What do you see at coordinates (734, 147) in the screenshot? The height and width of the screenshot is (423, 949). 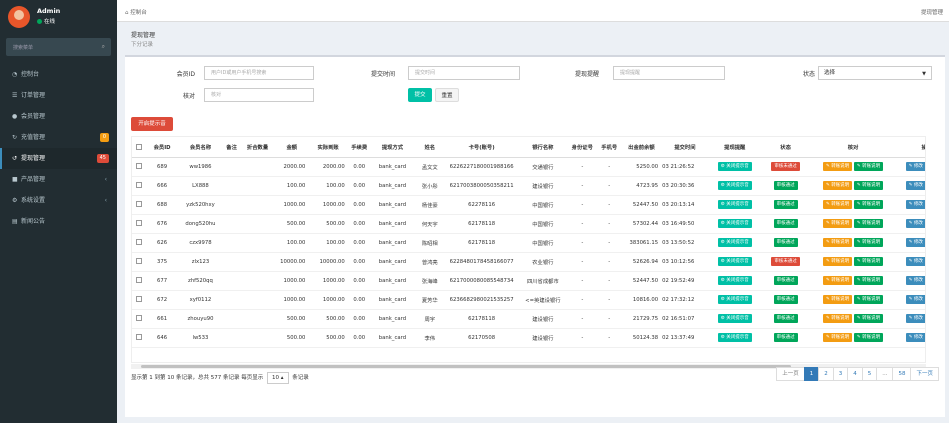 I see `col-header: 提现提醒` at bounding box center [734, 147].